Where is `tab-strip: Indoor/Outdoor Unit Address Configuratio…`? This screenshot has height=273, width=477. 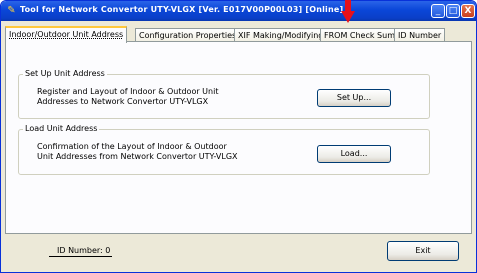
tab-strip: Indoor/Outdoor Unit Address Configuratio… is located at coordinates (238, 34).